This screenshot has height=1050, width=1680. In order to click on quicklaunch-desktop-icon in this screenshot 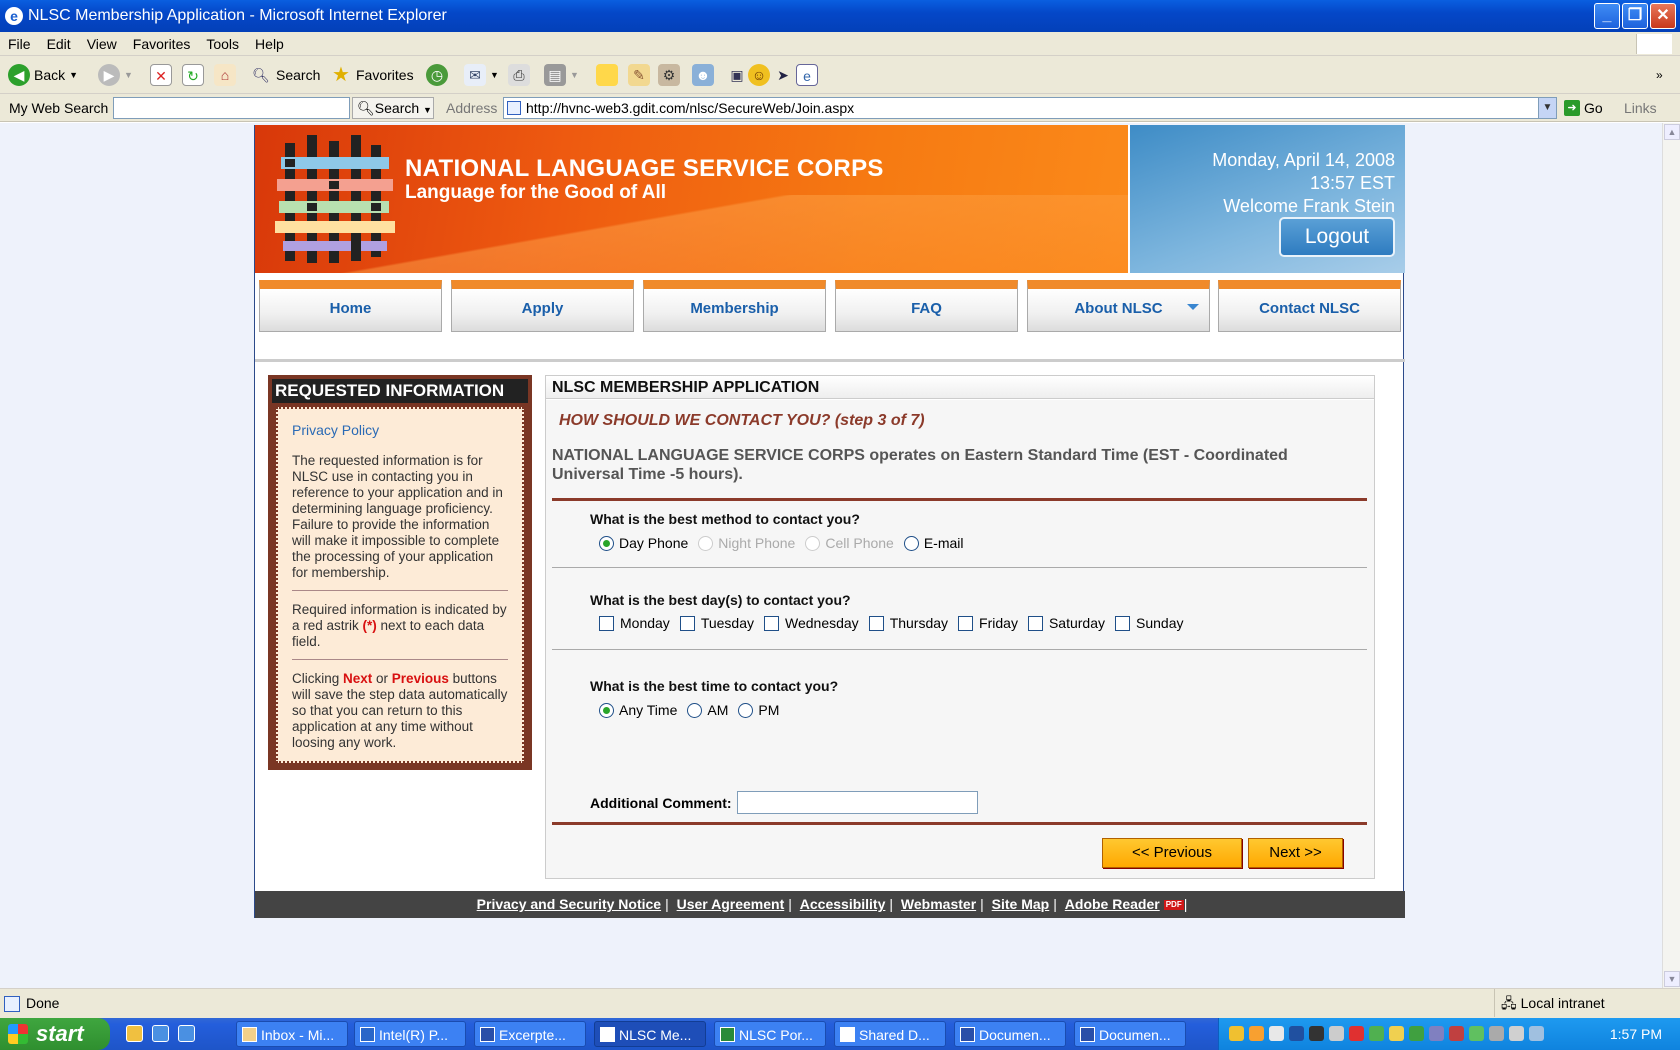, I will do `click(186, 1033)`.